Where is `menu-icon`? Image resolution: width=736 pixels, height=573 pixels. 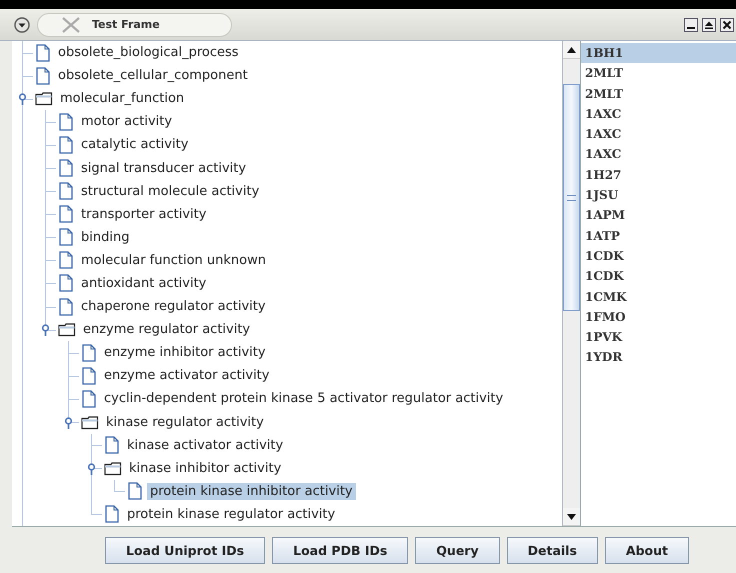
menu-icon is located at coordinates (22, 24).